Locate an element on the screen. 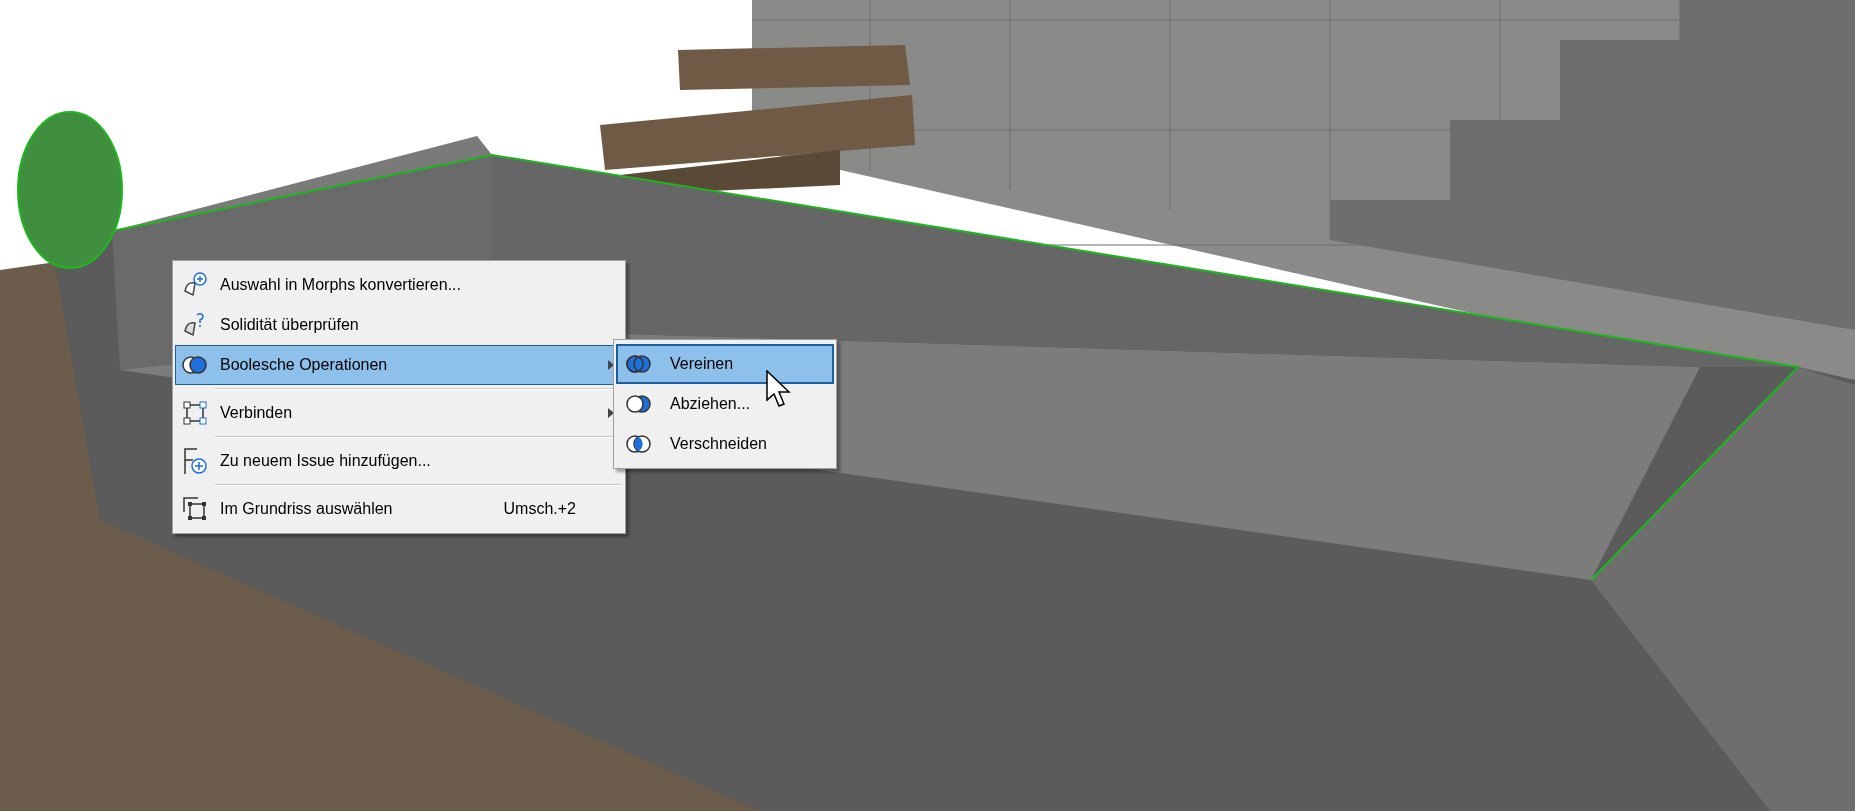 This screenshot has height=811, width=1855. morph-convert-icon is located at coordinates (195, 285).